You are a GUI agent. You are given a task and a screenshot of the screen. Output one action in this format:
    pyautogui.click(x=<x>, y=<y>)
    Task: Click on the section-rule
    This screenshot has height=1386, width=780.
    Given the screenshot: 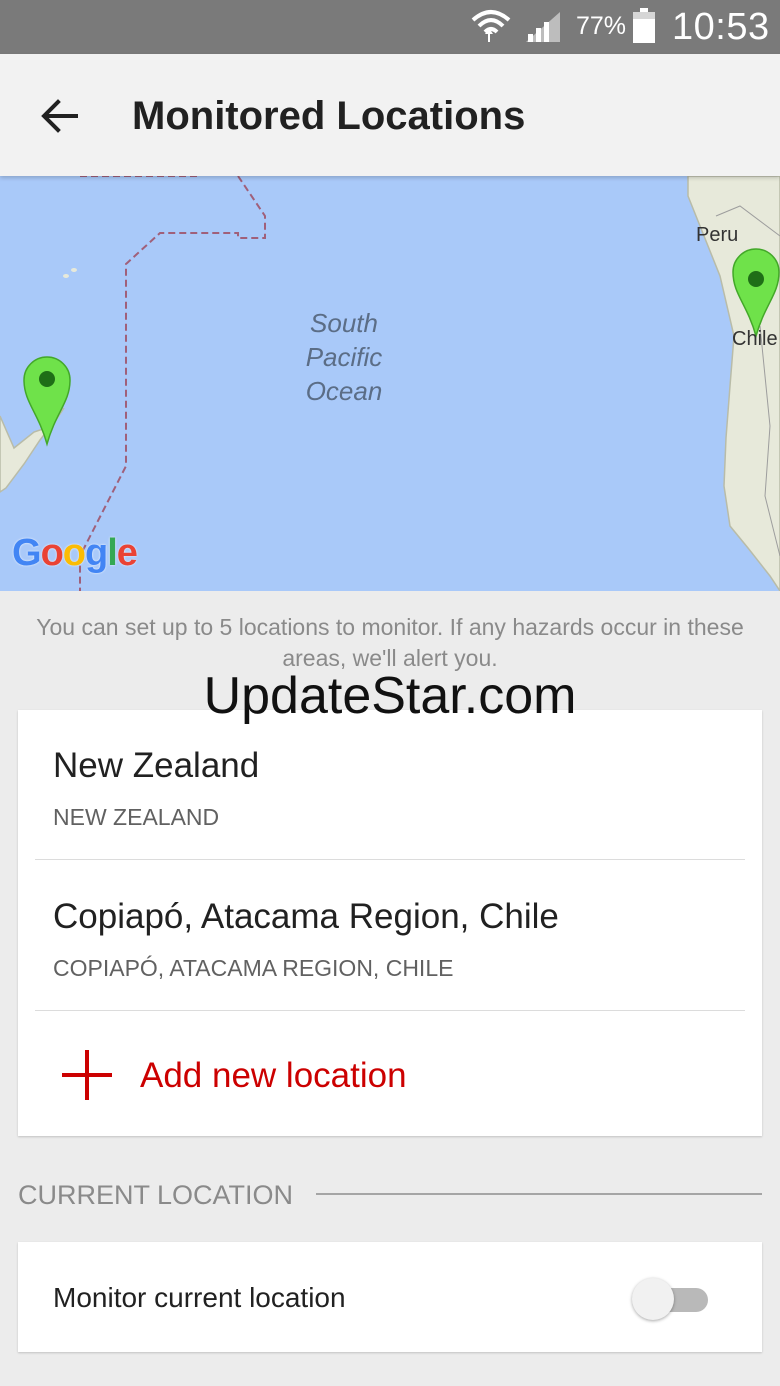 What is the action you would take?
    pyautogui.click(x=539, y=1194)
    